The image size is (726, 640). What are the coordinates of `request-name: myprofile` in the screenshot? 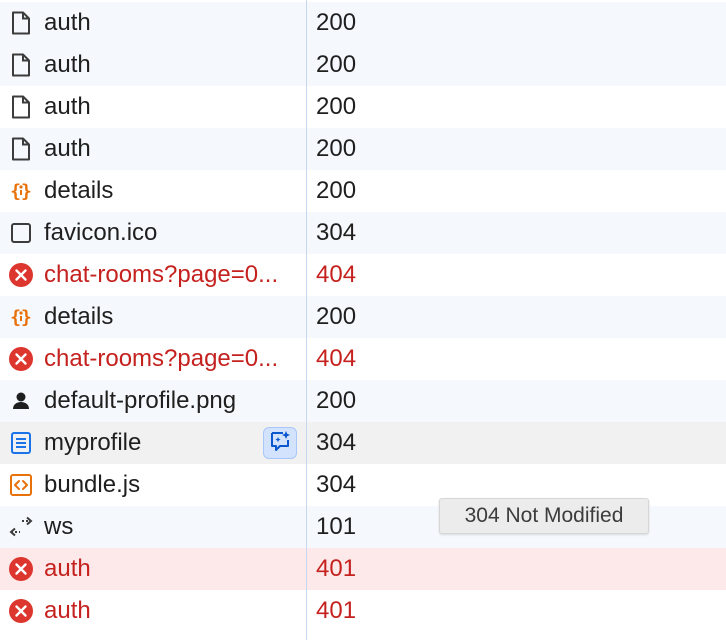 It's located at (93, 442).